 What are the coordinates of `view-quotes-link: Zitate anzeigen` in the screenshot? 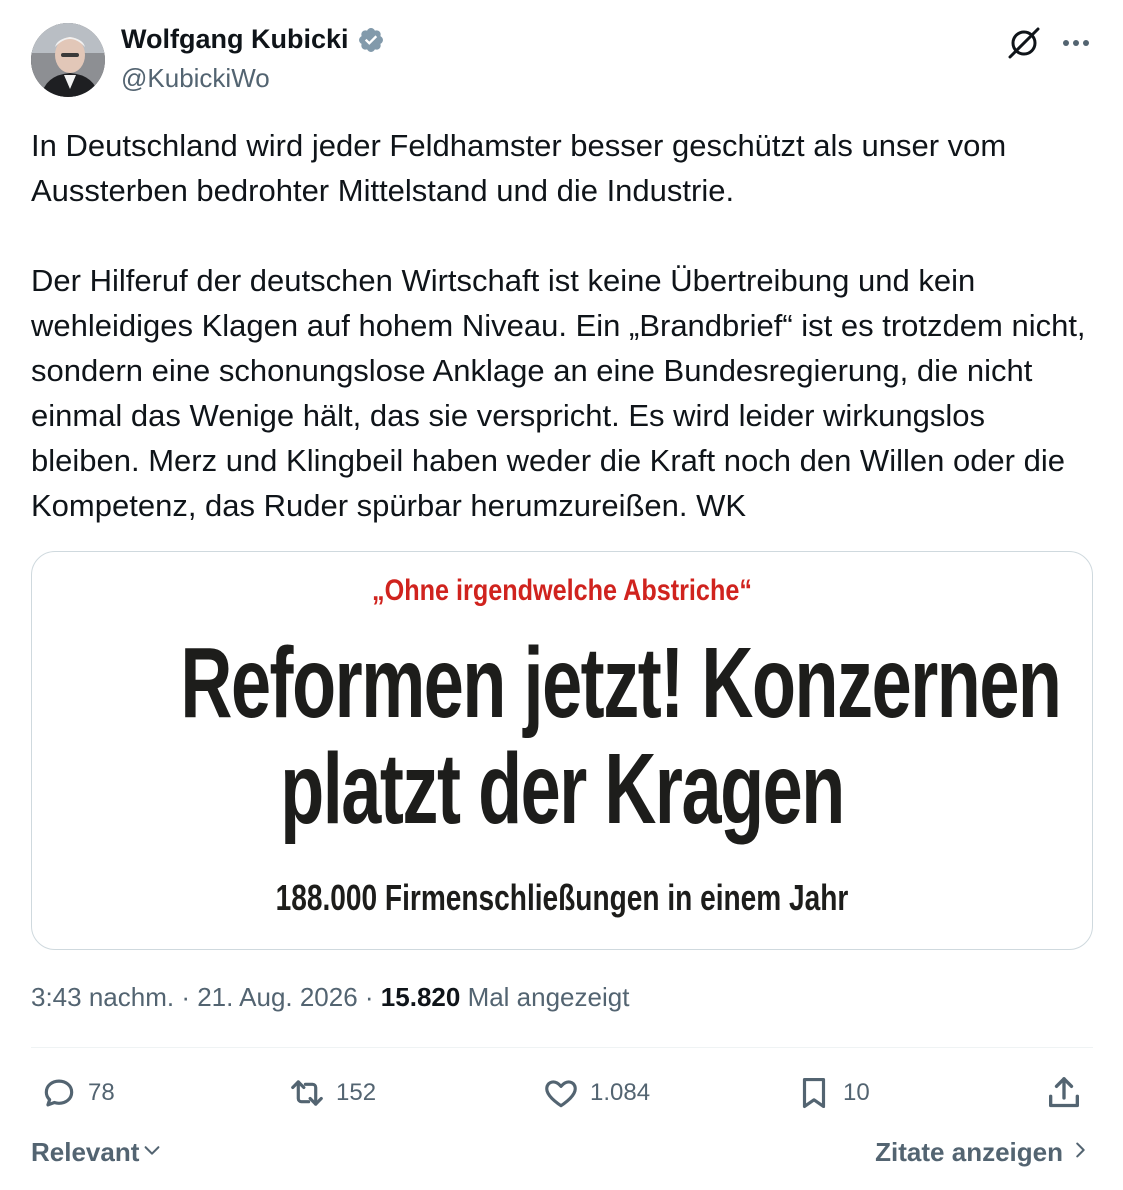 It's located at (982, 1152).